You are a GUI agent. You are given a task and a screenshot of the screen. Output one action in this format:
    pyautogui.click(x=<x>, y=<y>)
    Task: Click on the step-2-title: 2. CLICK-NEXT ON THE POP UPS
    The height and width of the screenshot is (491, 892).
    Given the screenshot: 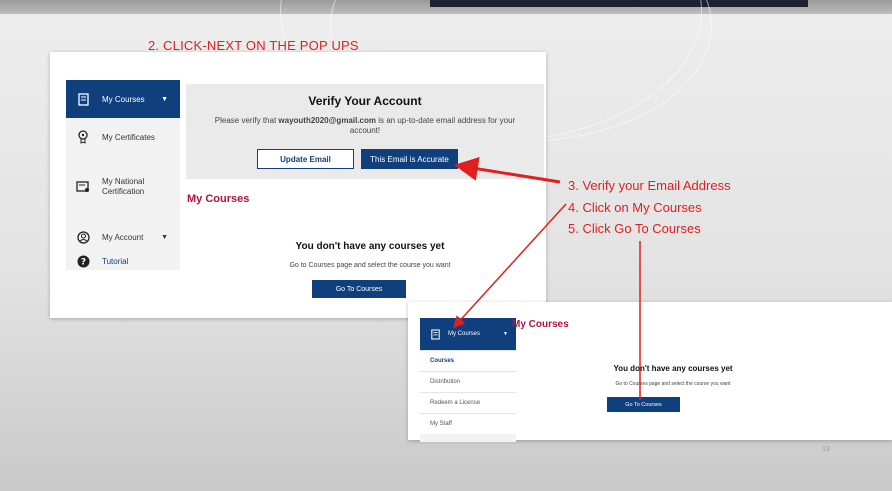 What is the action you would take?
    pyautogui.click(x=253, y=45)
    